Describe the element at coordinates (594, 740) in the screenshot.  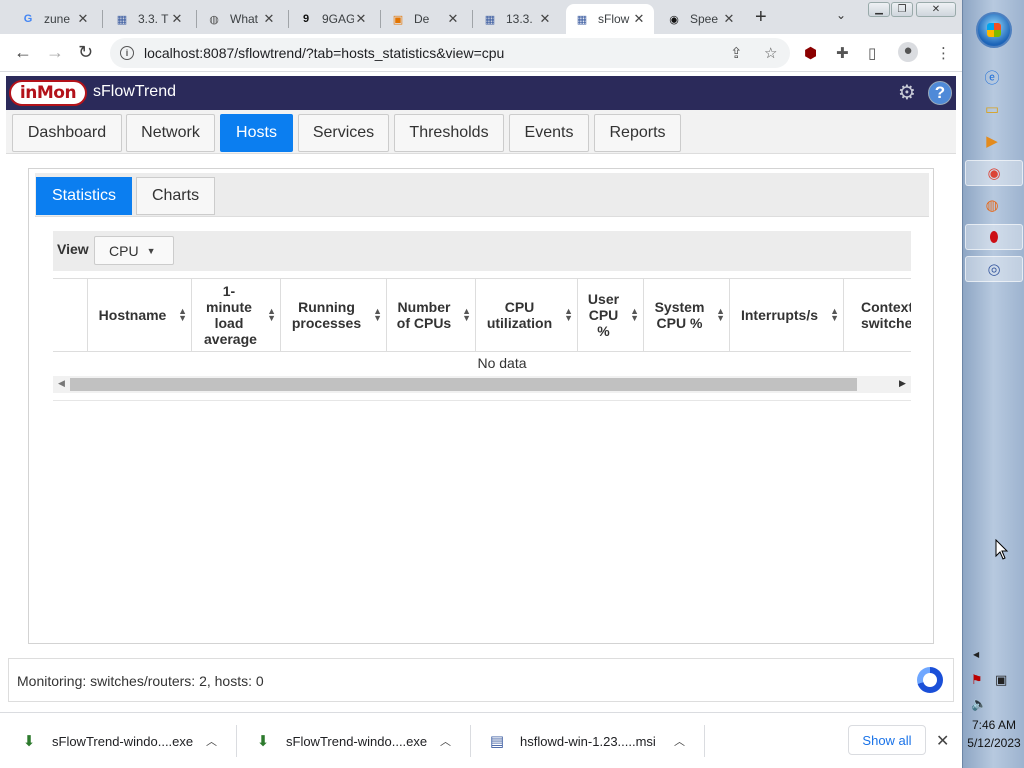
I see `download-item: ▤ hsflowd-win-1.23.....msi ︿` at that location.